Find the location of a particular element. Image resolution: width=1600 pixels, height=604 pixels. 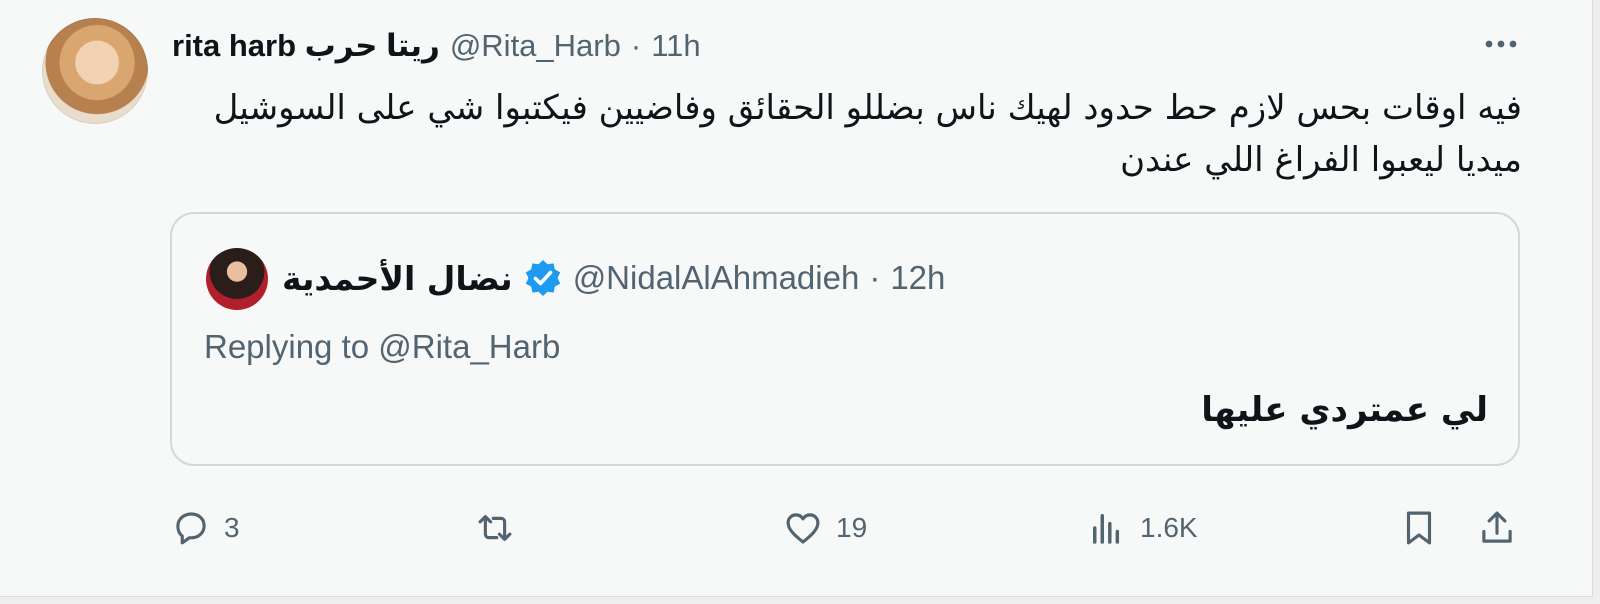

tweet-header: rita harb ريتا حرب @Rita_Harb · 11h is located at coordinates (436, 46).